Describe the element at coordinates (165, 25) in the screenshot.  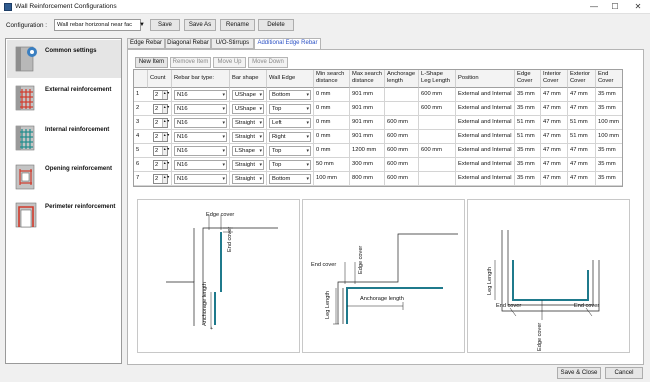
I see `save-button: Save` at that location.